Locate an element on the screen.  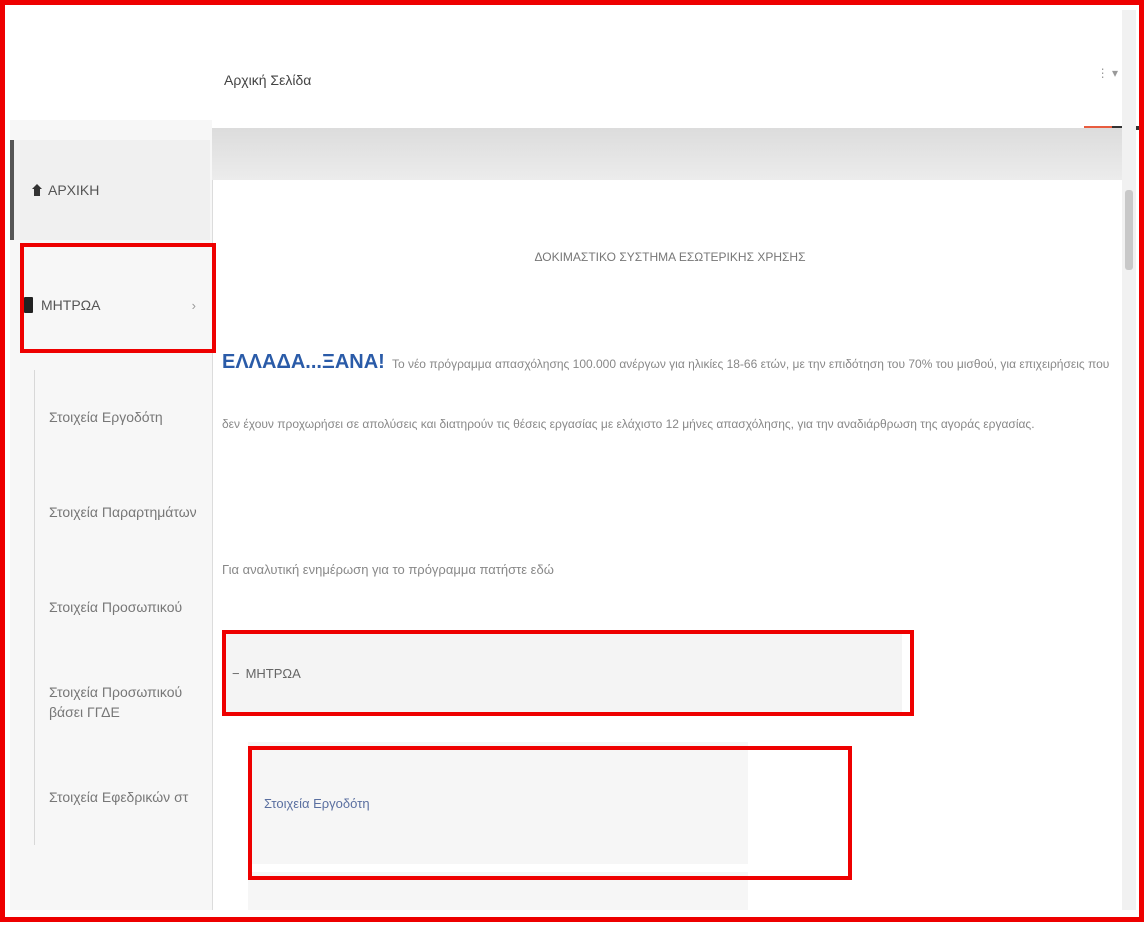
scroll-thumb is located at coordinates (1129, 230).